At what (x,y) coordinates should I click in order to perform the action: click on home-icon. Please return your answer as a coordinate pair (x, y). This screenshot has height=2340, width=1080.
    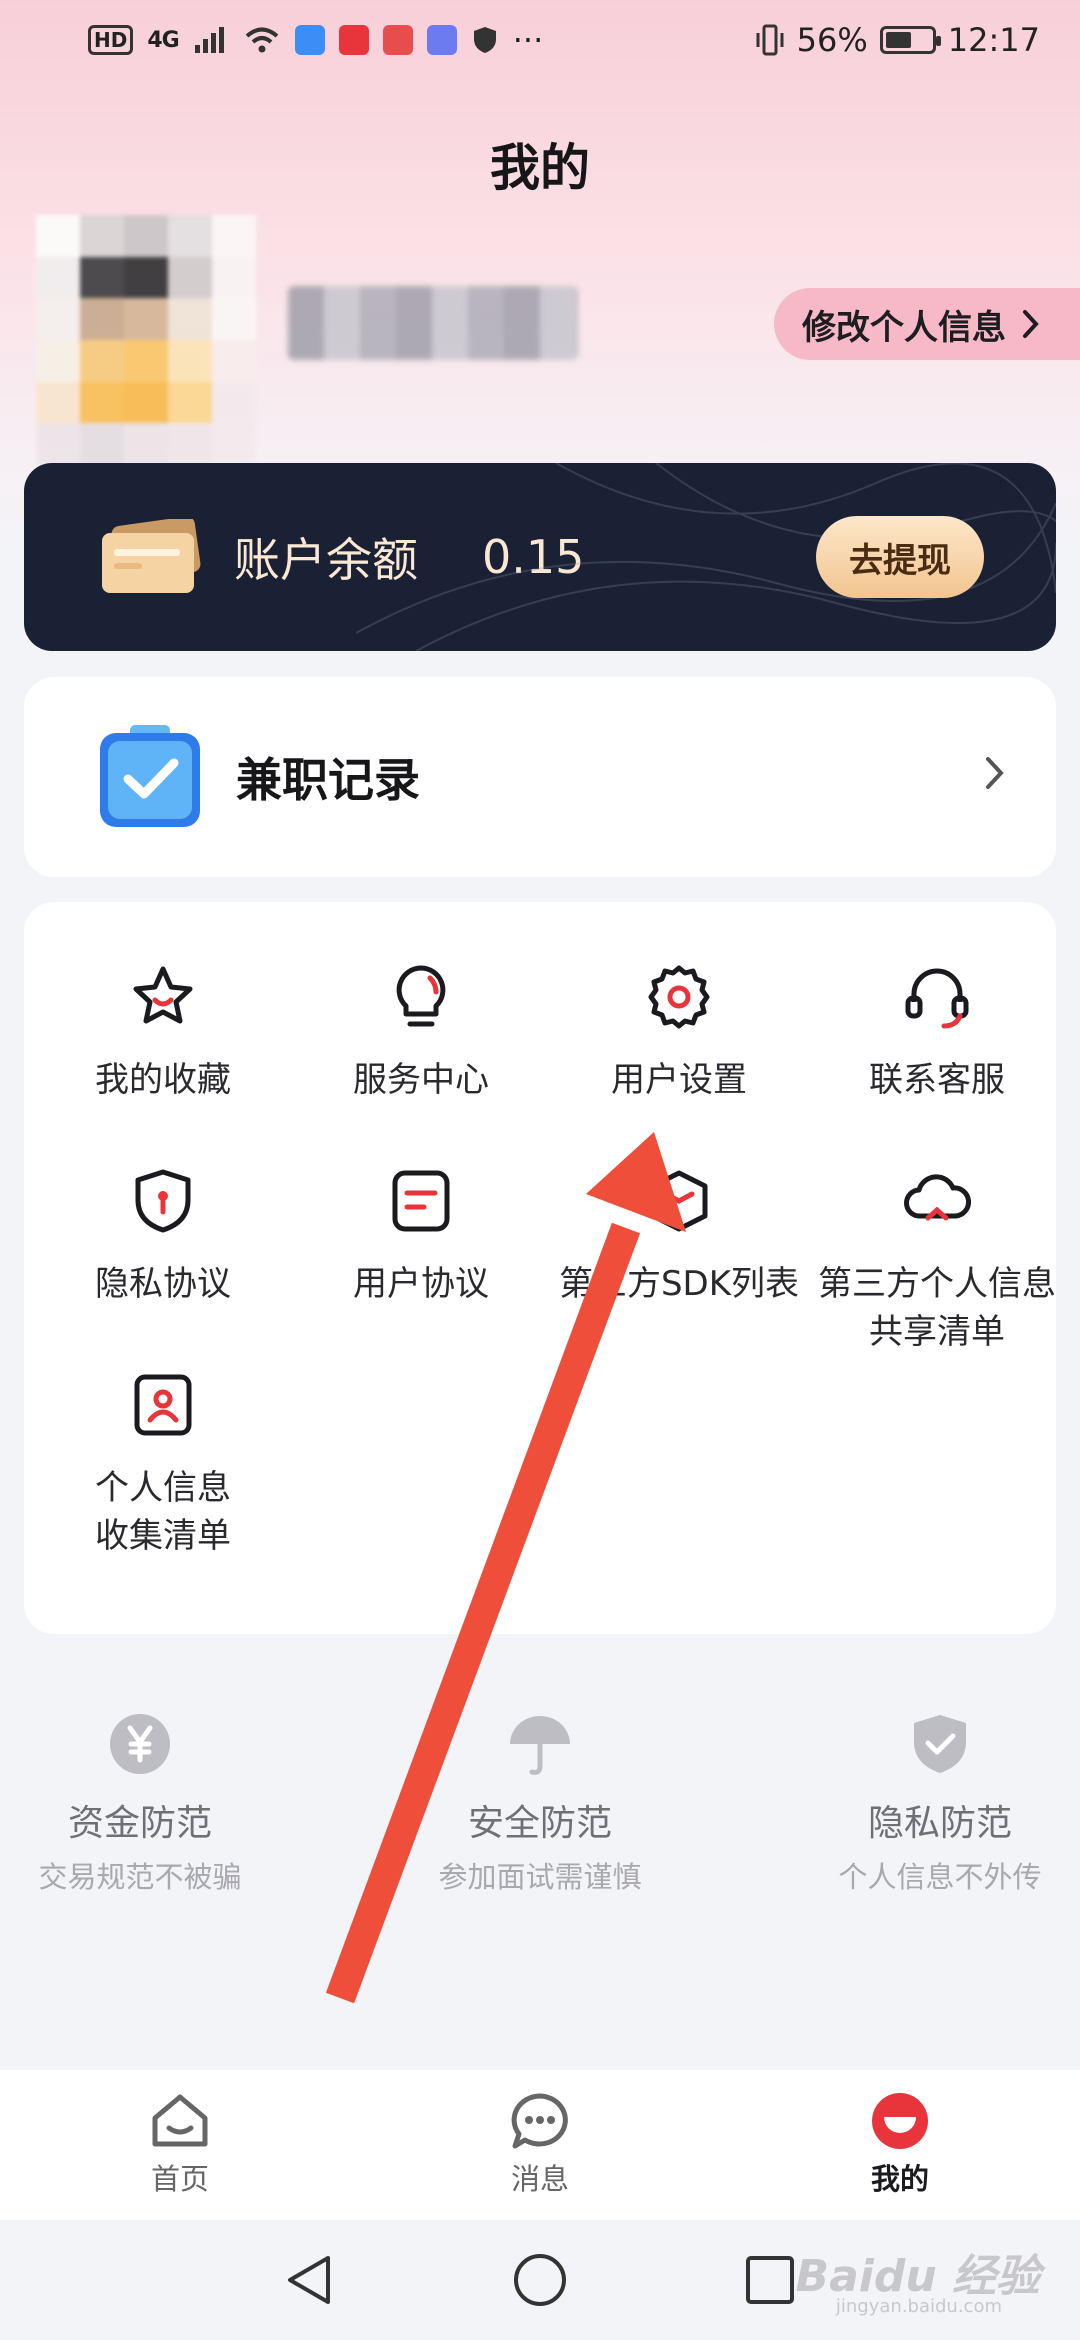
    Looking at the image, I should click on (180, 2120).